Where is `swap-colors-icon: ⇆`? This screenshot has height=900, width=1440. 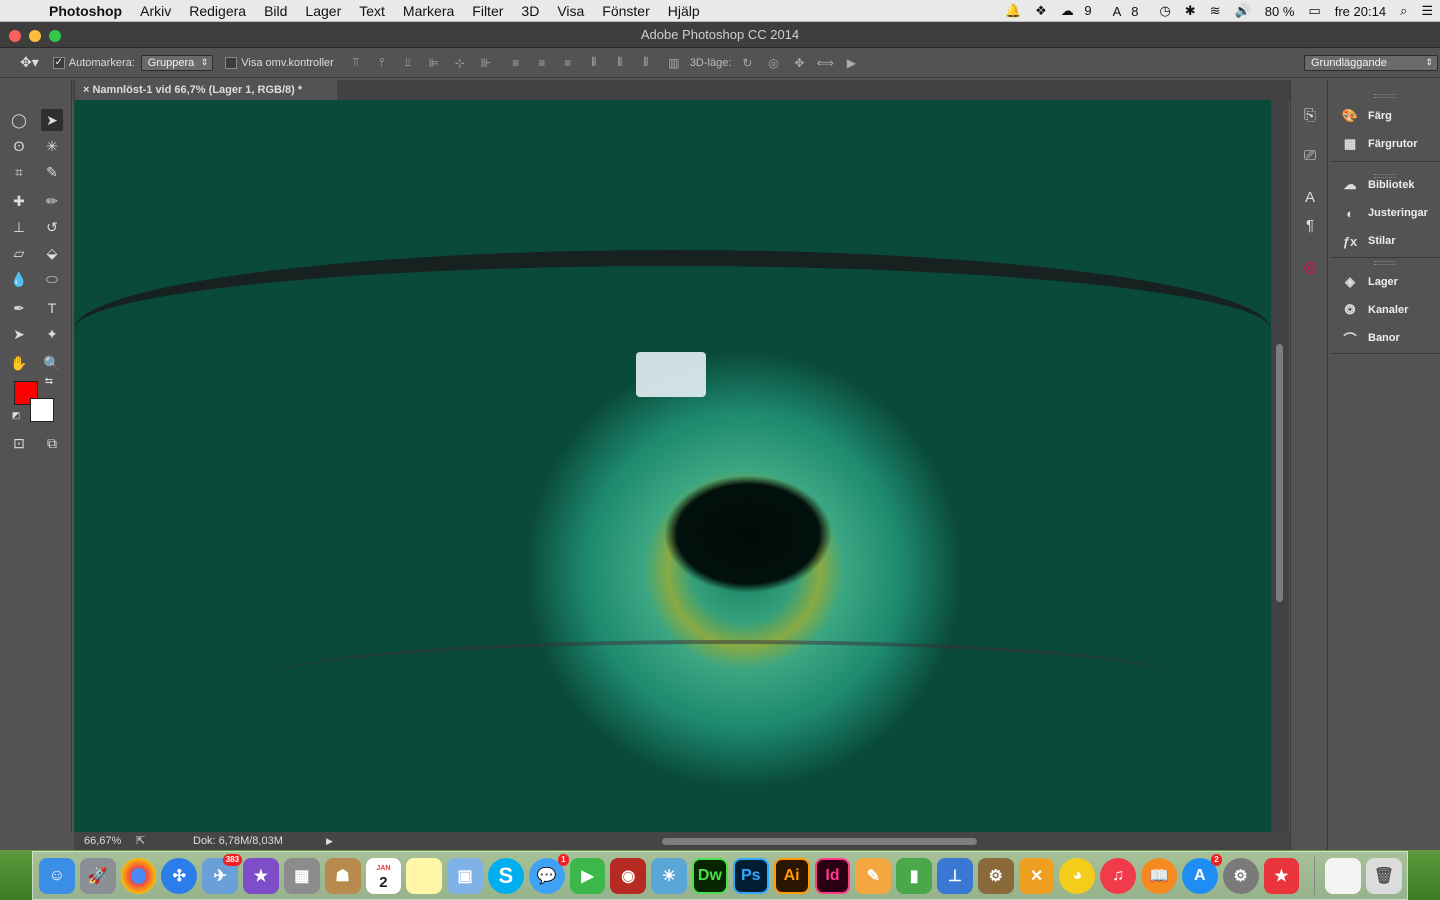 swap-colors-icon: ⇆ is located at coordinates (49, 381).